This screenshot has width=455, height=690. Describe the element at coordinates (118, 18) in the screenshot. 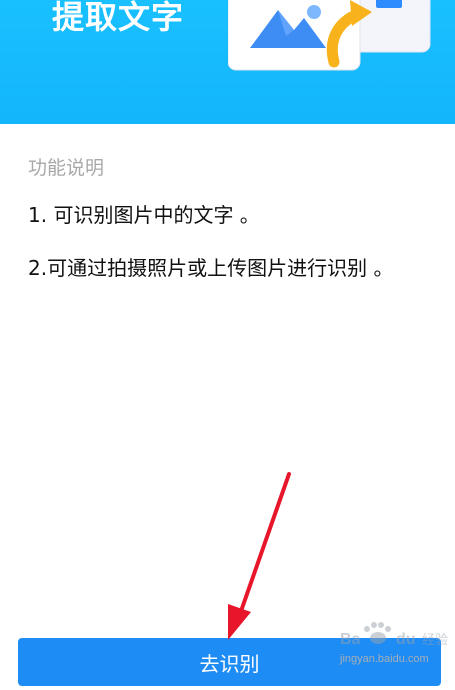

I see `page-title: 提取文字` at that location.